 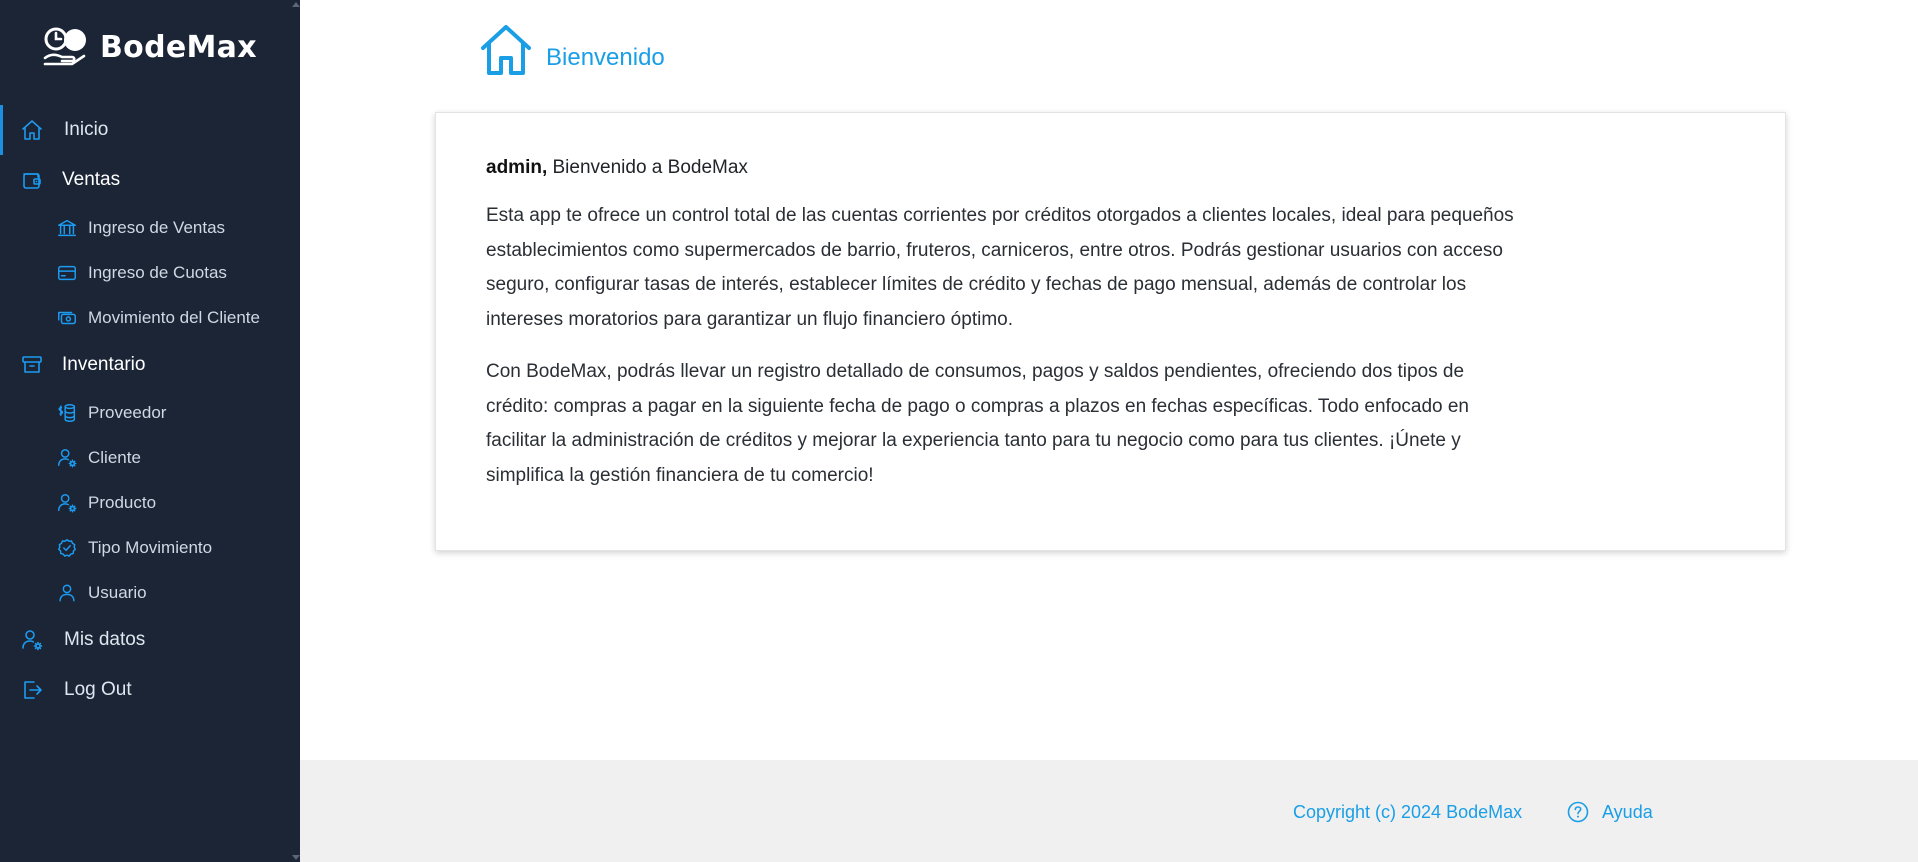 I want to click on sidebar-item-label: Cliente, so click(x=114, y=457).